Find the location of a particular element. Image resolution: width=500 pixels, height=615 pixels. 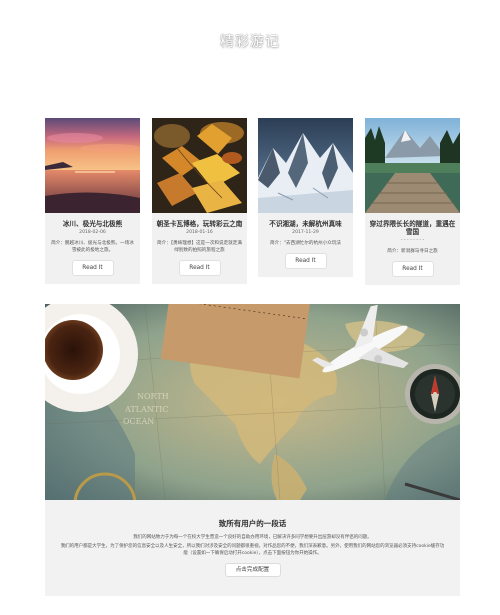

page-title: 精彩游记 is located at coordinates (250, 42).